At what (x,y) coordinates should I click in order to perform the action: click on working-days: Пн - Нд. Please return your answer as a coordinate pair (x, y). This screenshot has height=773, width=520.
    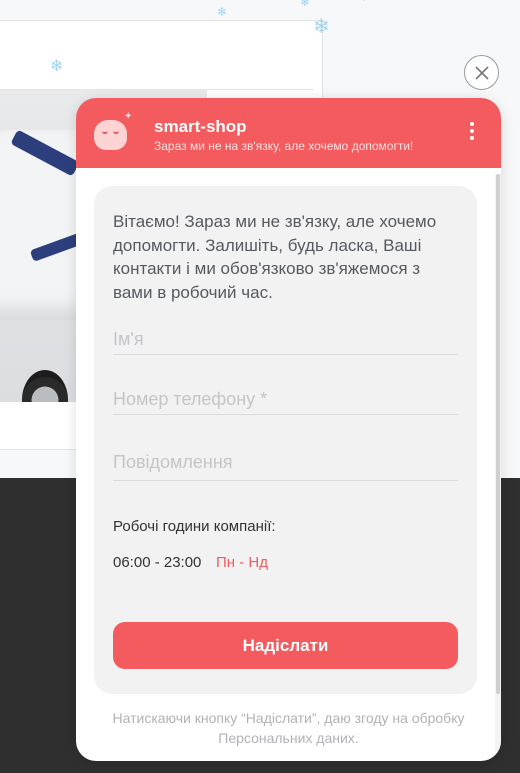
    Looking at the image, I should click on (242, 562).